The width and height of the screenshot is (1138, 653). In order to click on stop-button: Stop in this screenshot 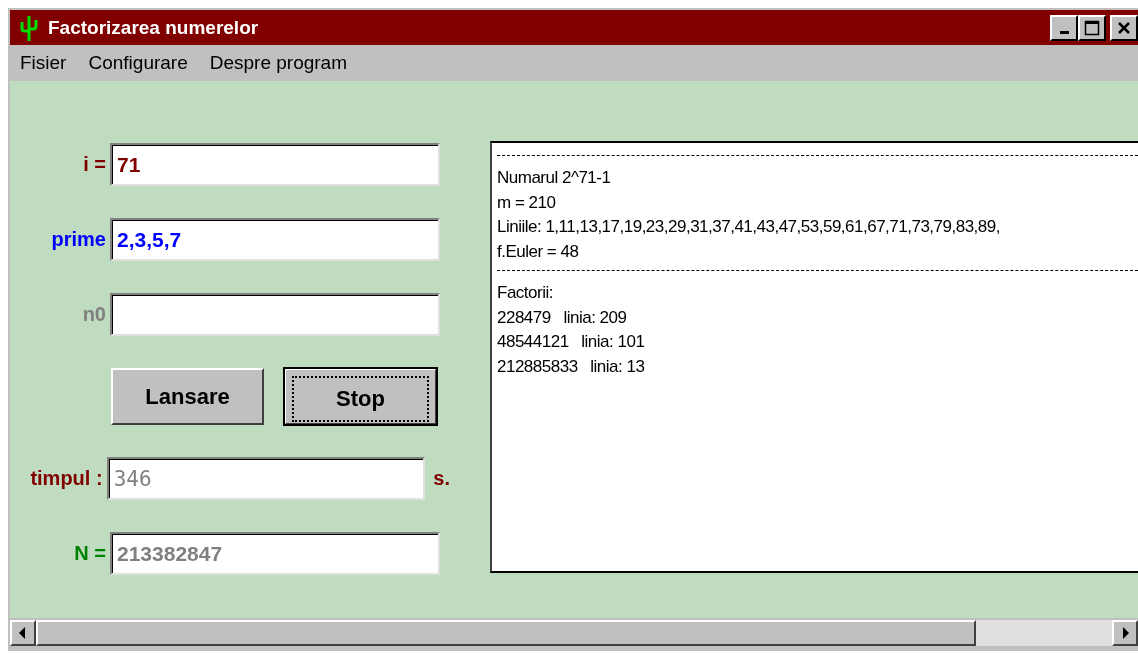, I will do `click(360, 396)`.